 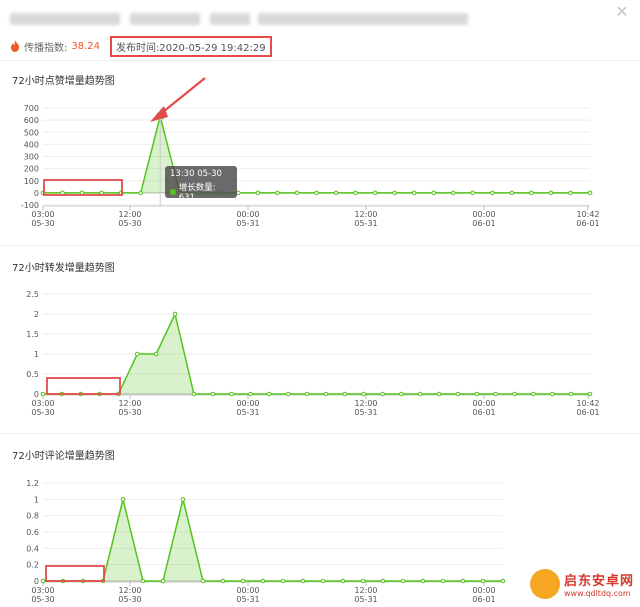 What do you see at coordinates (32, 565) in the screenshot?
I see `y-tick-label: 0.2` at bounding box center [32, 565].